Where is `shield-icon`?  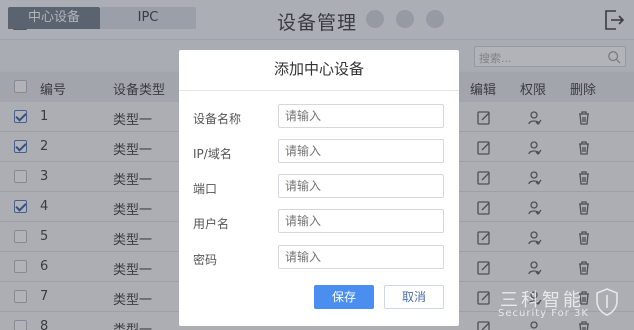 shield-icon is located at coordinates (607, 302).